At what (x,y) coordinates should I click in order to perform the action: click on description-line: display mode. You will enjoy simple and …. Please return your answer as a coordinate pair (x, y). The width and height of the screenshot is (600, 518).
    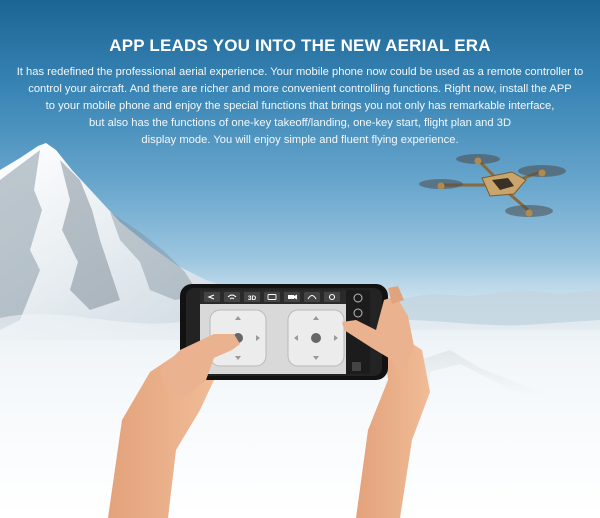
    Looking at the image, I should click on (300, 140).